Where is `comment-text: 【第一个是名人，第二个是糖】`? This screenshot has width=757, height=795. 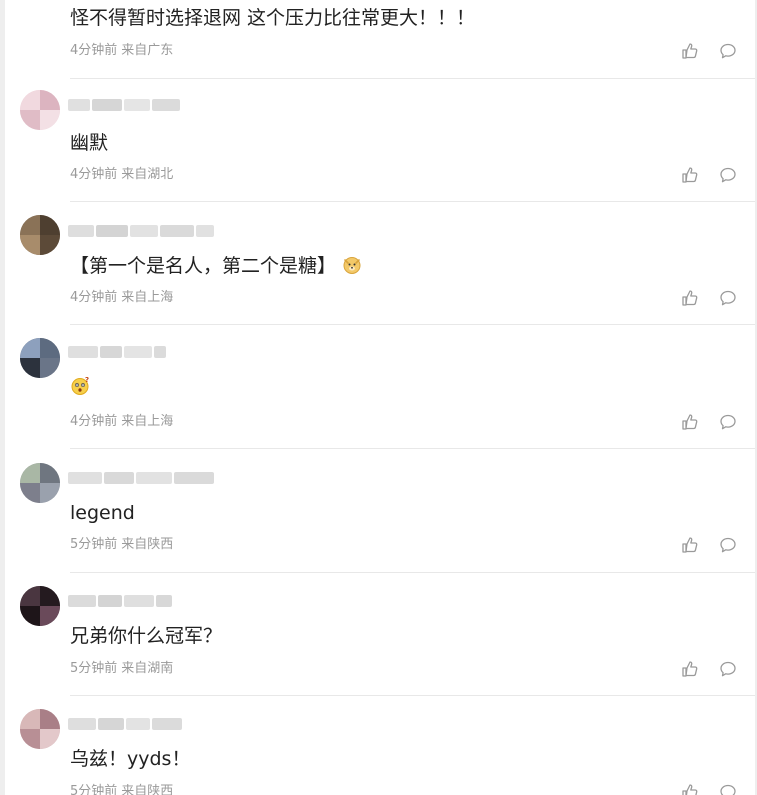
comment-text: 【第一个是名人，第二个是糖】 is located at coordinates (216, 267).